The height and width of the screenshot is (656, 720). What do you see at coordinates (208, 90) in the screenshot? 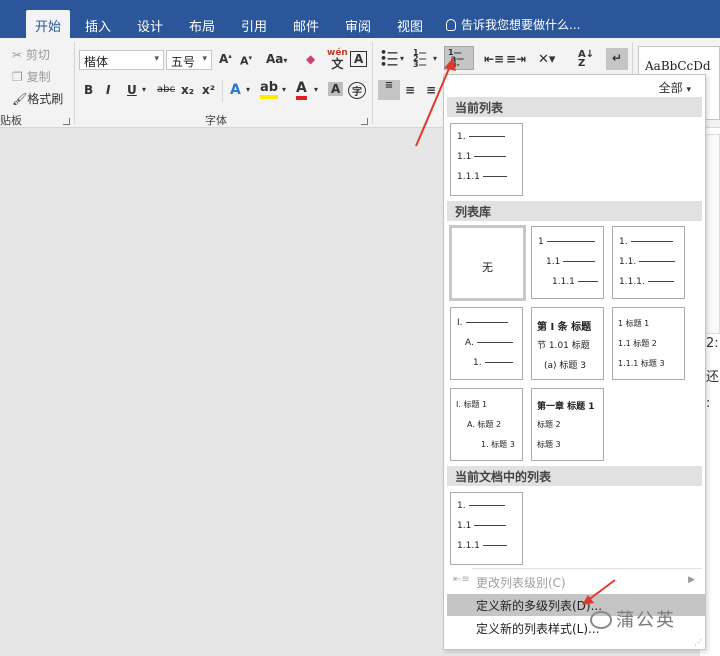
I see `superscript-button: x²` at bounding box center [208, 90].